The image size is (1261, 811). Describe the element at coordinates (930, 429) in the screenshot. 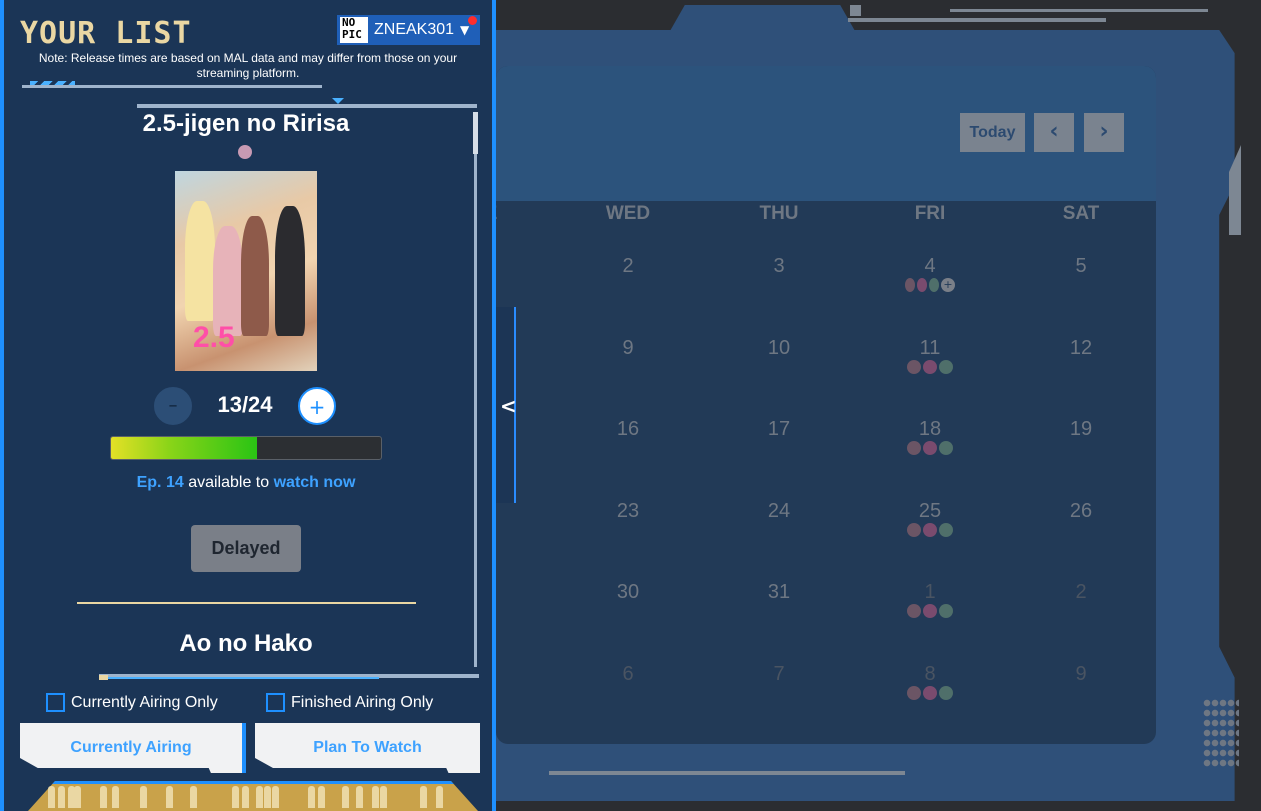

I see `calendar-day: 18` at that location.